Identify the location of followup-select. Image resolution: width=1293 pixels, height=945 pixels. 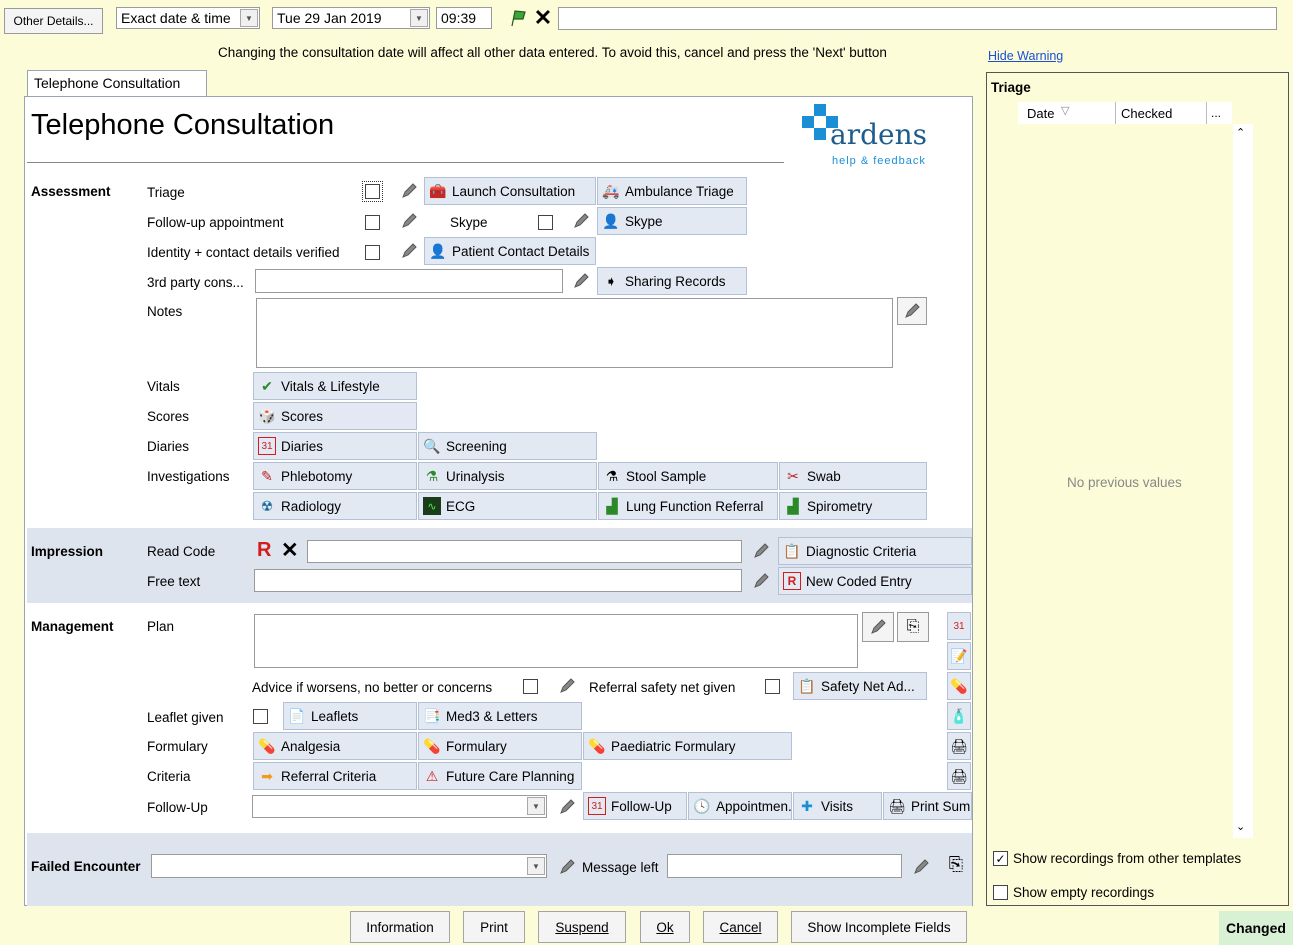
(399, 806).